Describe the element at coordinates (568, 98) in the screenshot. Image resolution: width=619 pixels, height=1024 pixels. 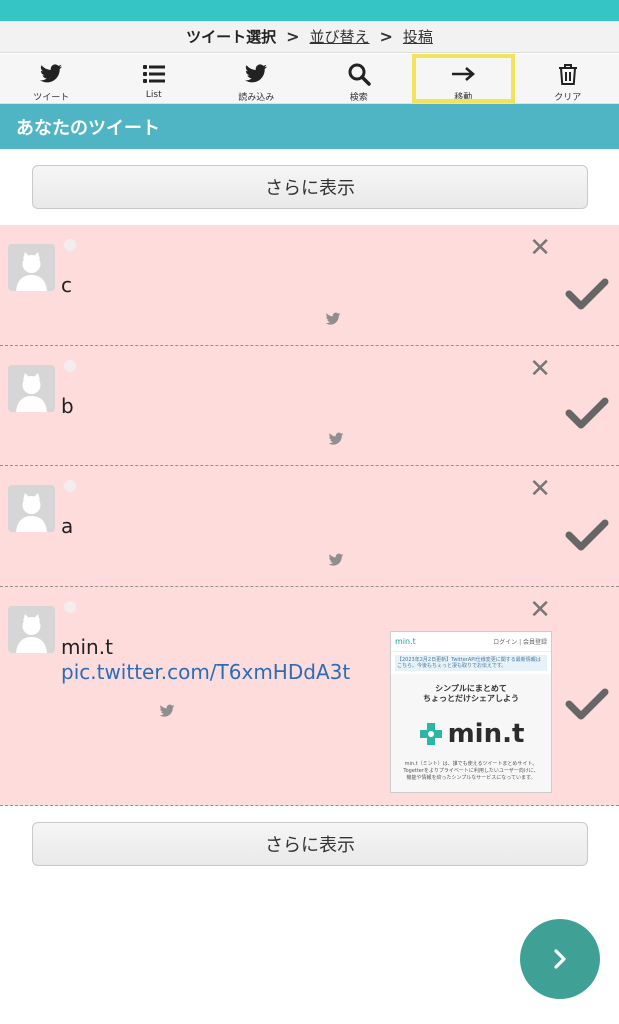
I see `tool-label: クリア` at that location.